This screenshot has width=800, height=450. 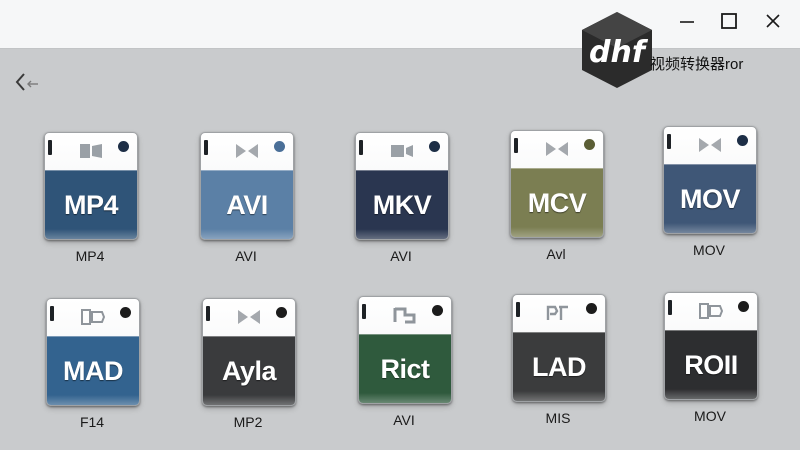 I want to click on format-tile: Rict AVI, so click(x=406, y=362).